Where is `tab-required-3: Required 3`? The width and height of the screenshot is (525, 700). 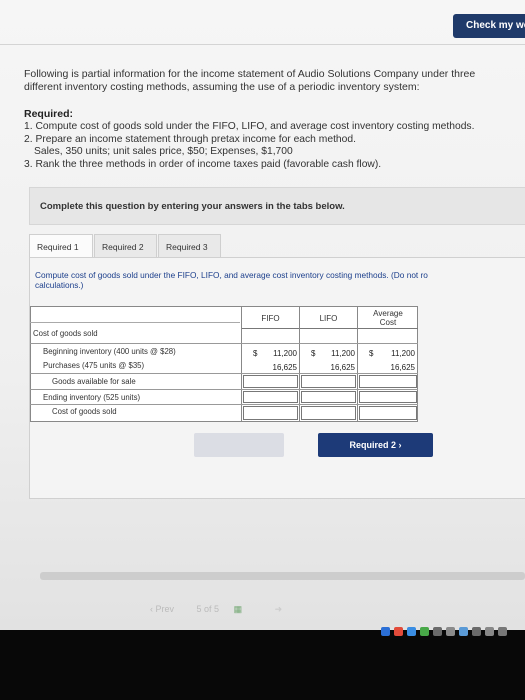 tab-required-3: Required 3 is located at coordinates (189, 246).